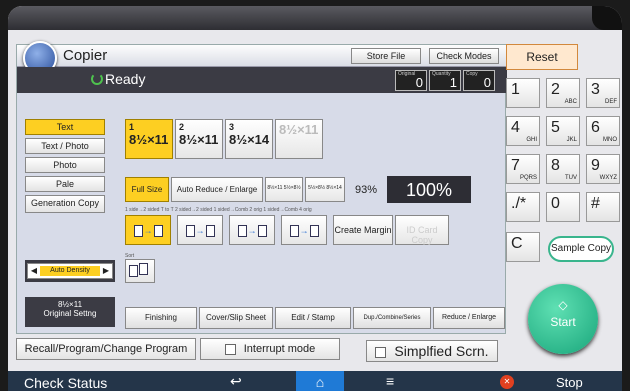 This screenshot has height=391, width=630. Describe the element at coordinates (563, 93) in the screenshot. I see `key-2: 2 ABC` at that location.